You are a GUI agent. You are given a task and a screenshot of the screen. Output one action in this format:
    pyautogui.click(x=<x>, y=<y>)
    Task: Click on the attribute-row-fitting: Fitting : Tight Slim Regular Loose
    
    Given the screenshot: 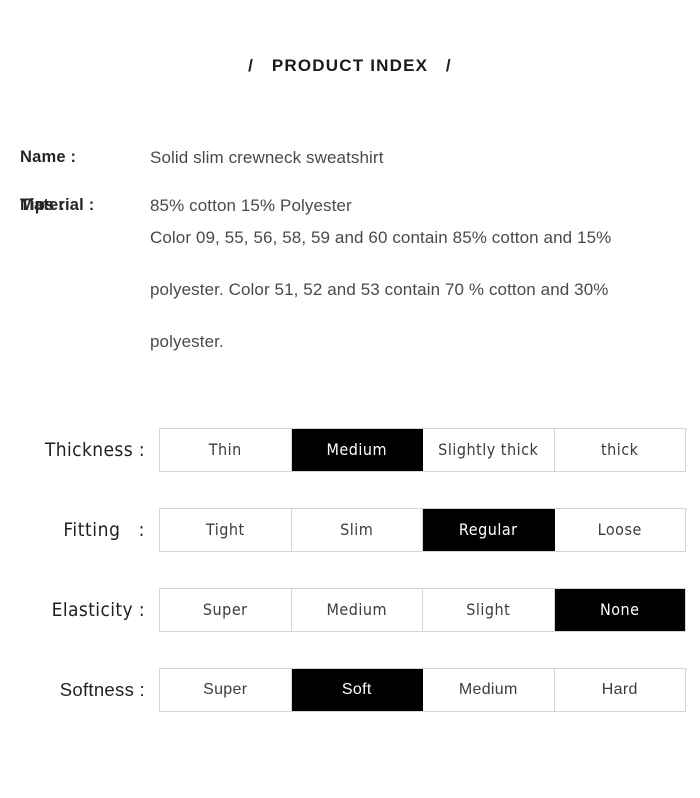 What is the action you would take?
    pyautogui.click(x=350, y=530)
    